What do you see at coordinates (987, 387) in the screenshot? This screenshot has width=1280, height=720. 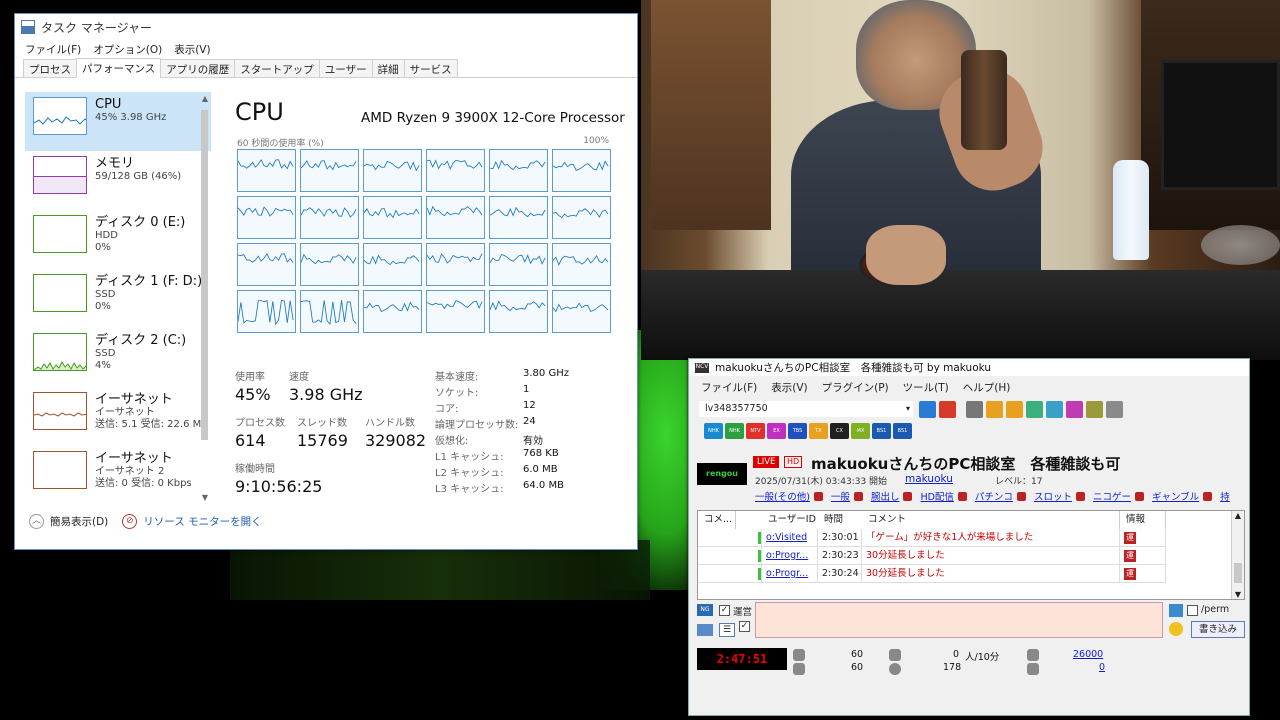 I see `menu-help: ヘルプ(H)` at bounding box center [987, 387].